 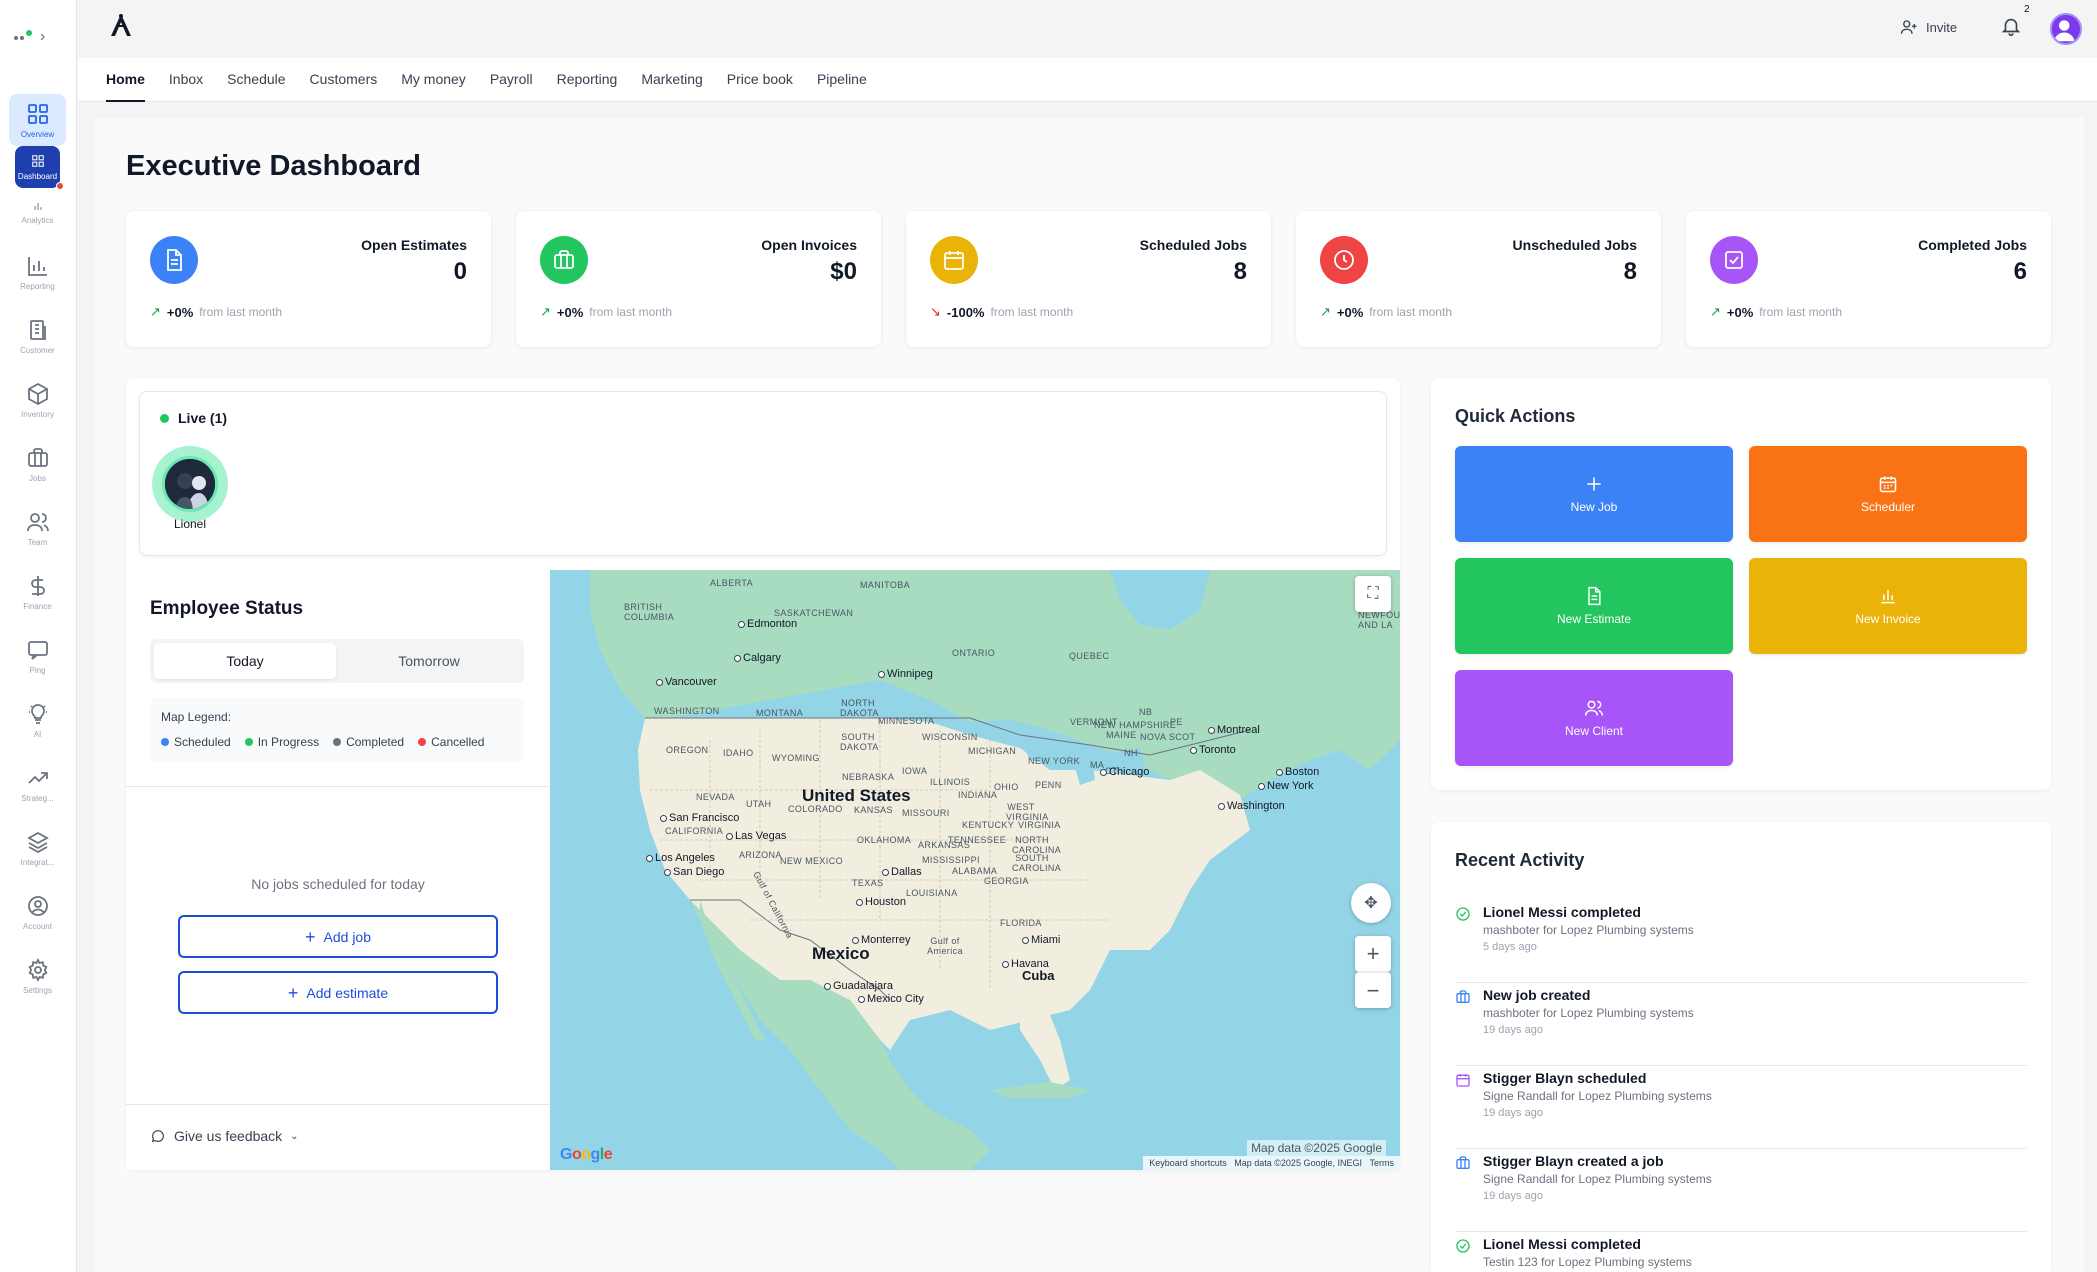 I want to click on tab-customers: Customers, so click(x=344, y=80).